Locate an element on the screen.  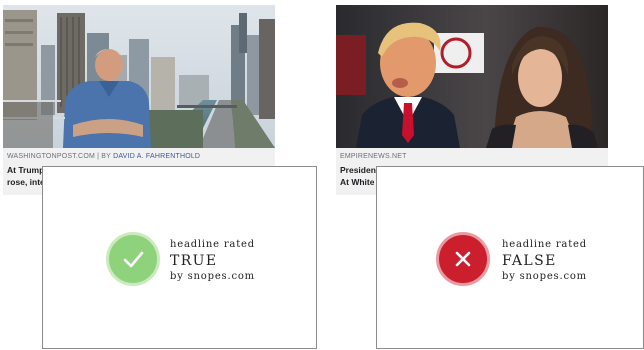
rating-label: headline rated TRUE by snopes.com is located at coordinates (212, 260).